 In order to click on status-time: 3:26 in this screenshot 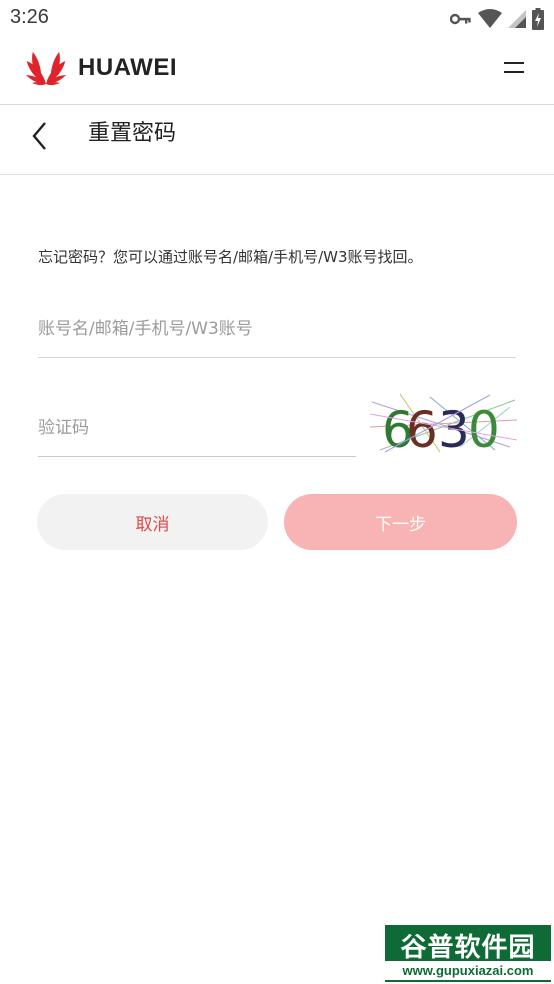, I will do `click(29, 17)`.